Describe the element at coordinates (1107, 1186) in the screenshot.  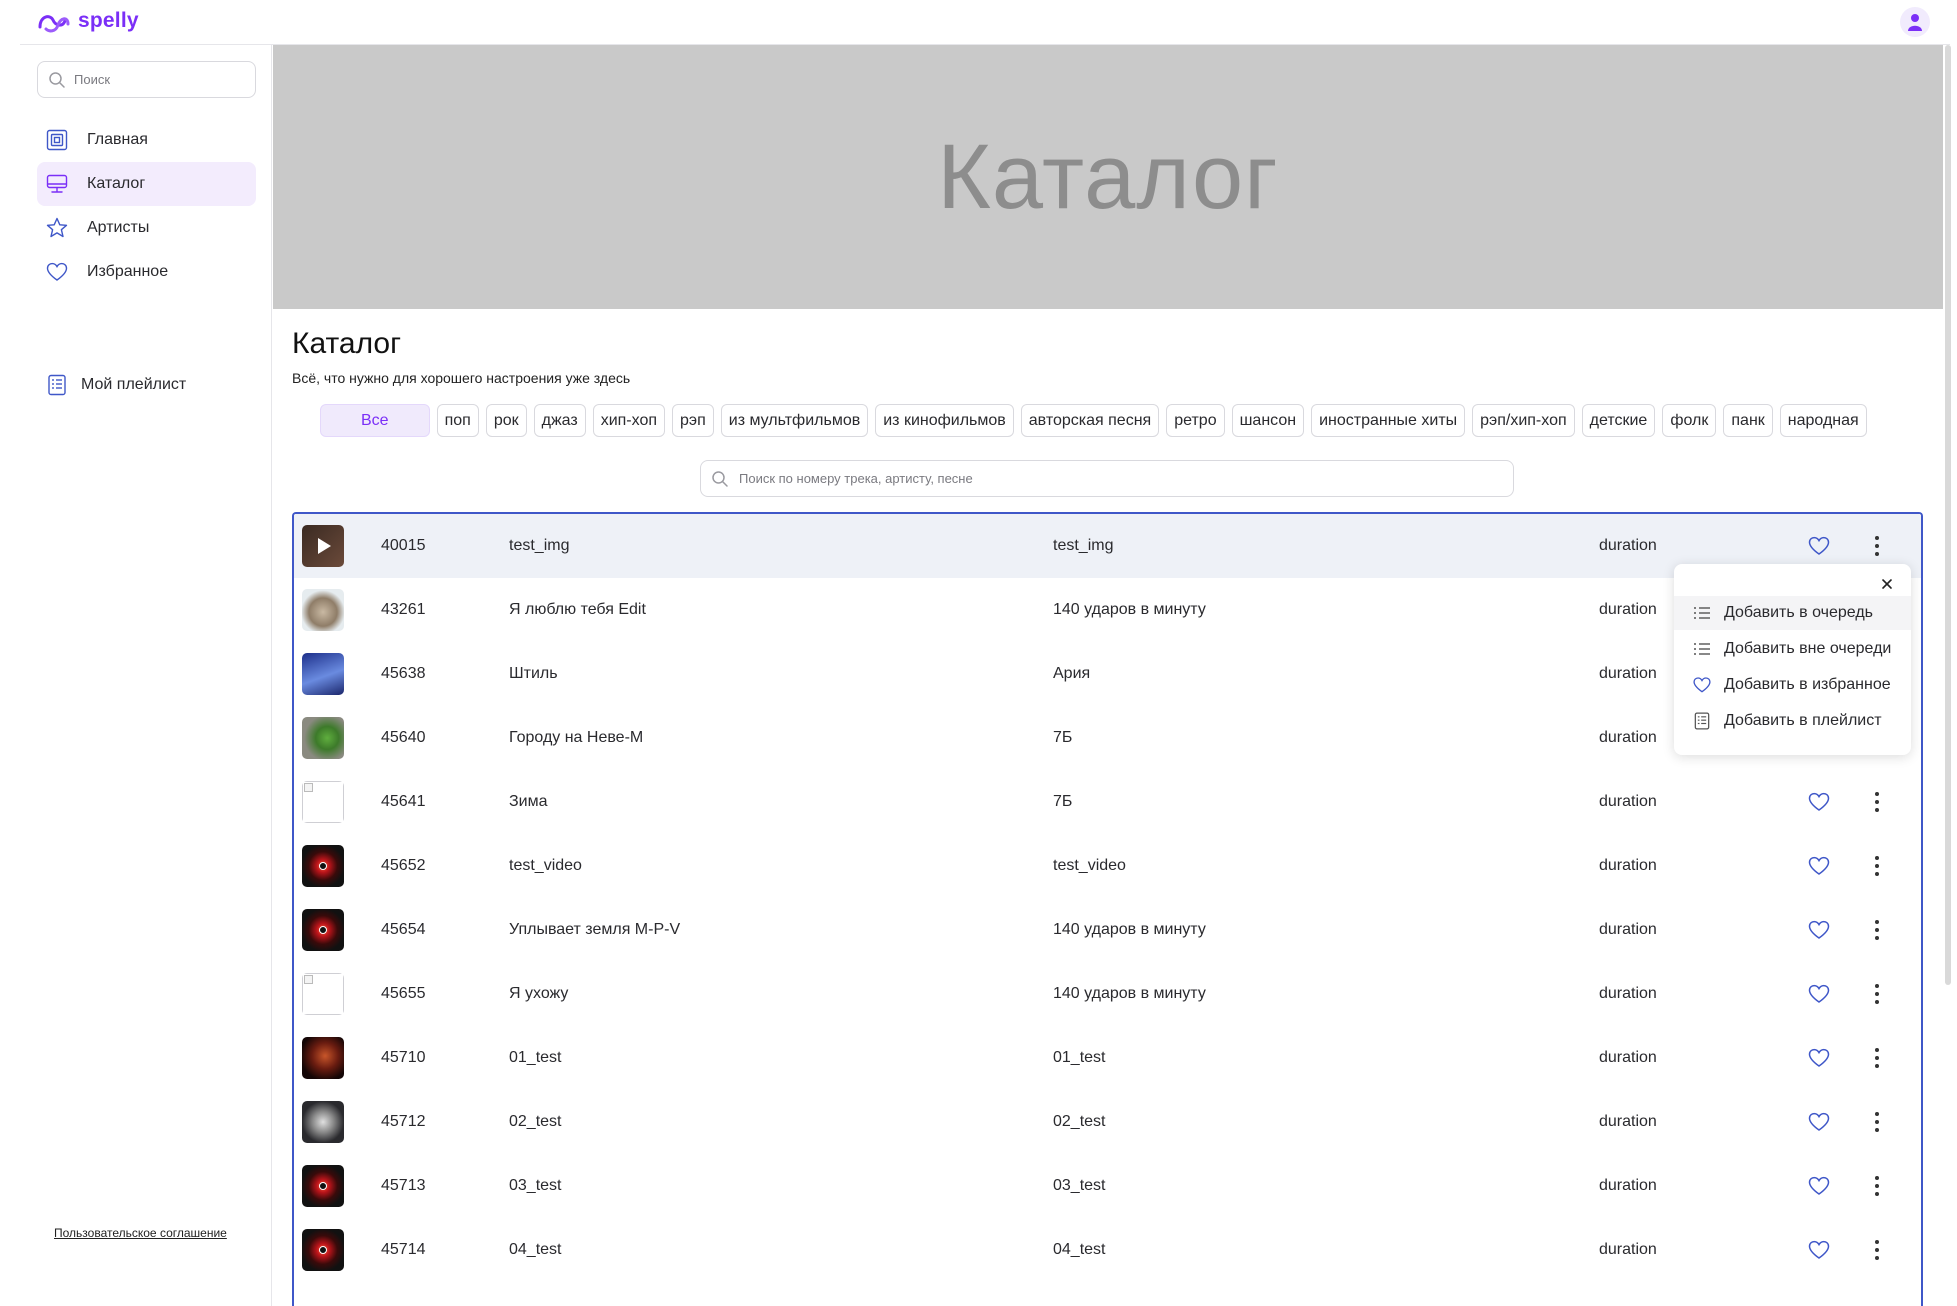
I see `track-row: 45713 03_test 03_test duration` at that location.